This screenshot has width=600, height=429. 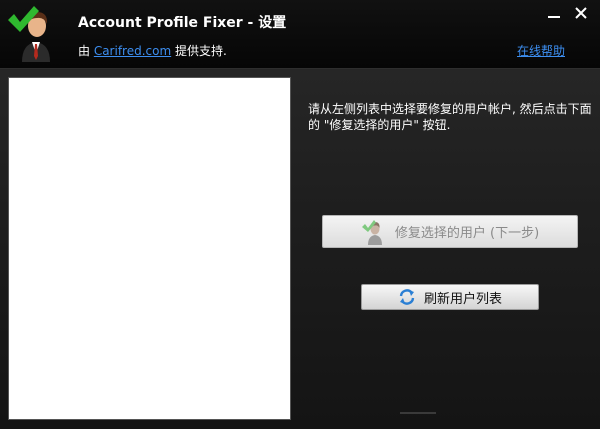 I want to click on support-prefix: 由, so click(x=86, y=51).